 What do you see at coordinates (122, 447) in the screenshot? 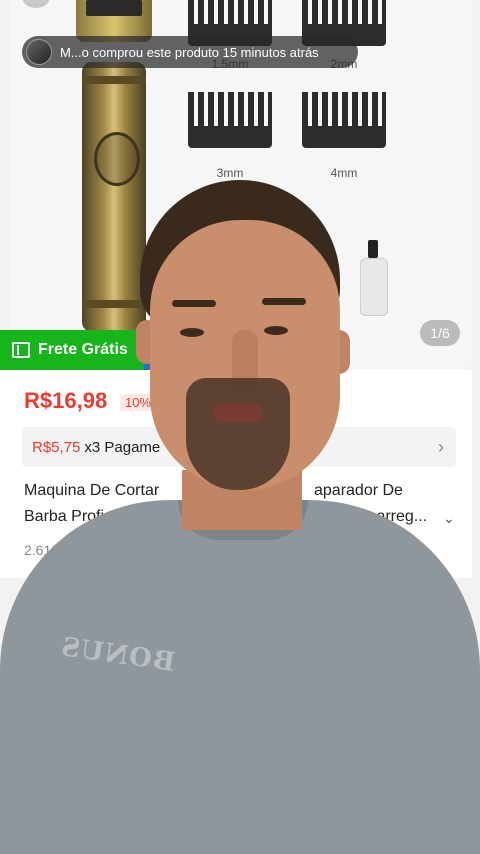
I see `installment-text: x3 Pagame` at bounding box center [122, 447].